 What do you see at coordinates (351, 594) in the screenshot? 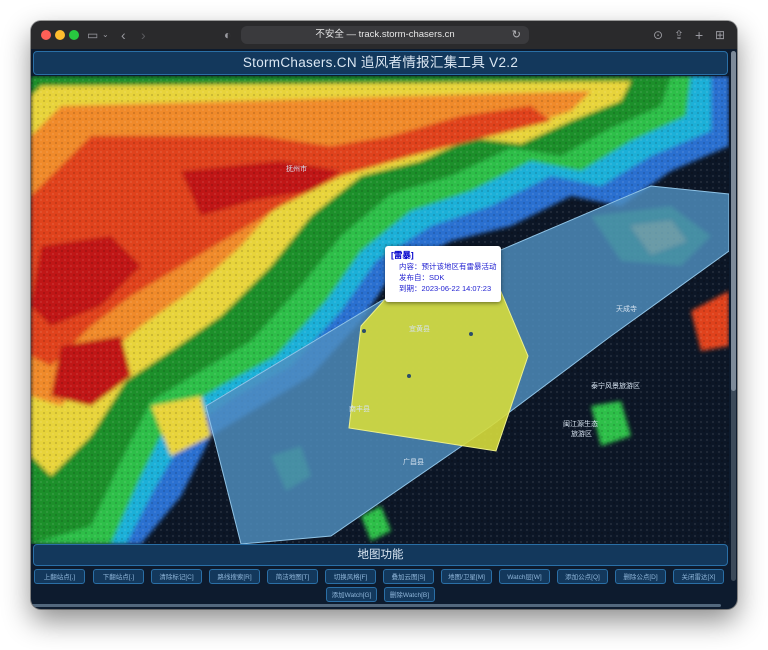
I see `add-watch-button: 添加Watch[G]` at bounding box center [351, 594].